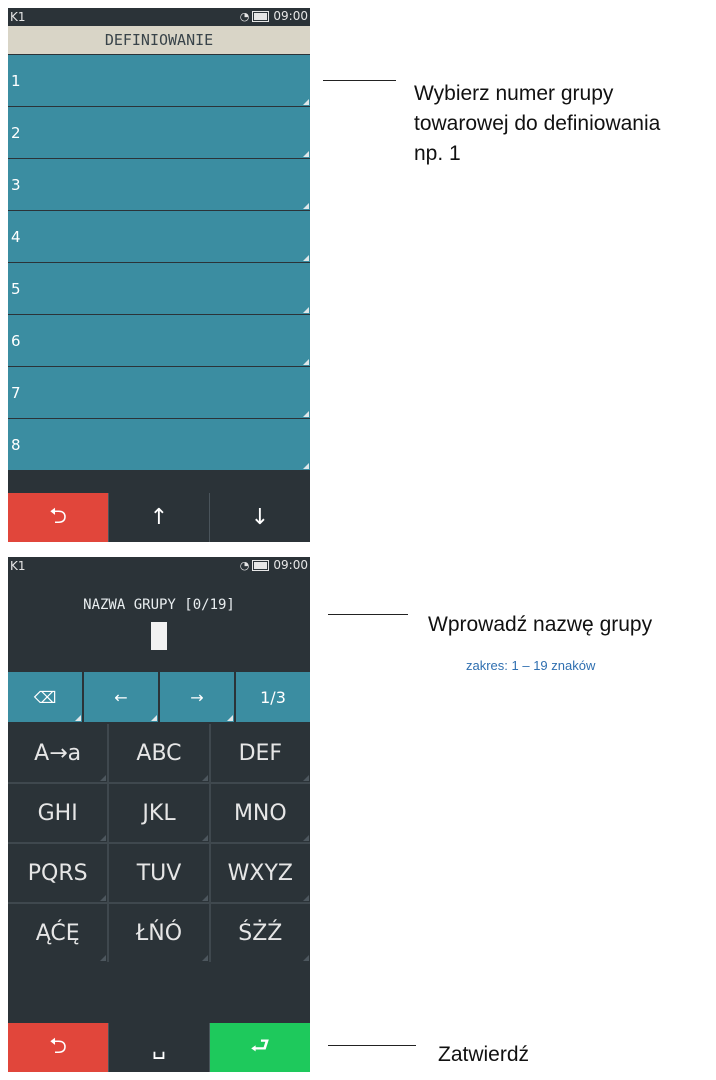 The image size is (716, 1080). I want to click on callout-confirm: Zatwierdź, so click(484, 1054).